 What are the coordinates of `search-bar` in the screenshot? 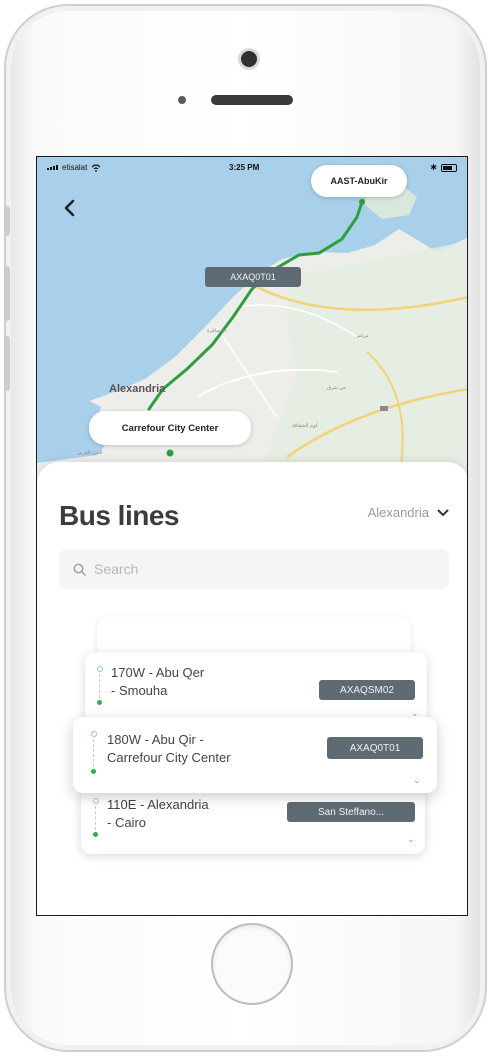 It's located at (254, 569).